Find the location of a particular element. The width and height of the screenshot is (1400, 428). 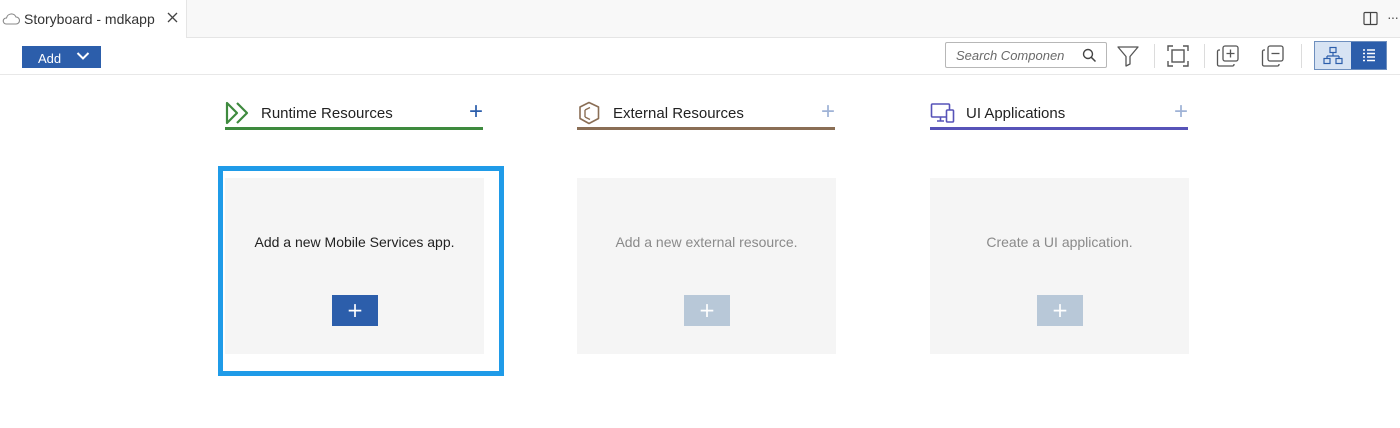

view-mode-toggle is located at coordinates (1350, 55).